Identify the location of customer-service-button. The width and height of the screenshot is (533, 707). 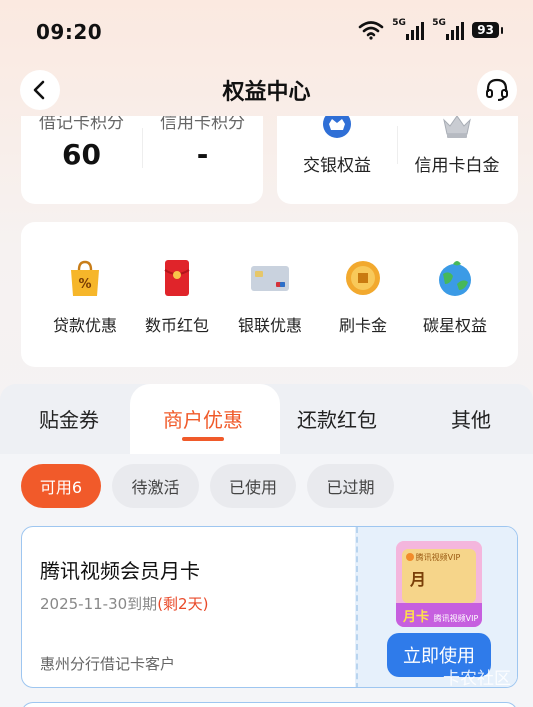
(497, 90).